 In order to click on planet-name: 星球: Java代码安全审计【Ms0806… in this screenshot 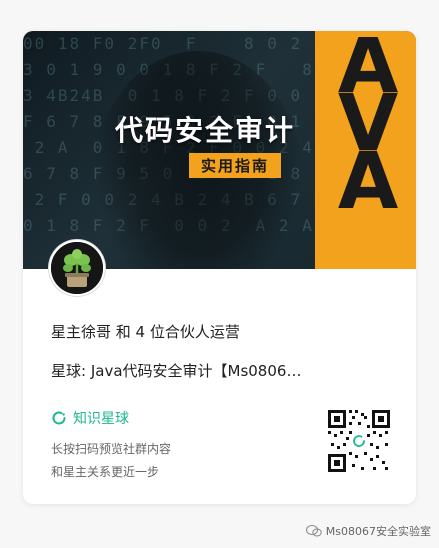, I will do `click(176, 371)`.